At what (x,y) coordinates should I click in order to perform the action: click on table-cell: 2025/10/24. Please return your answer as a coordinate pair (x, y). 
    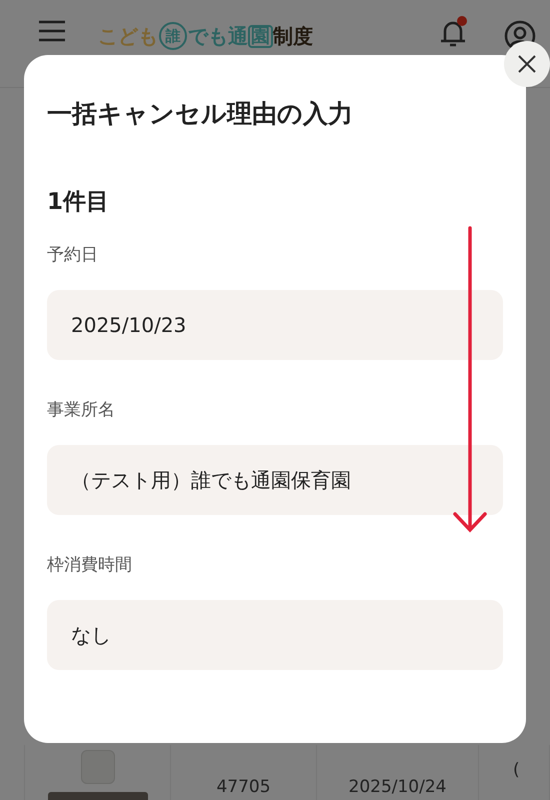
    Looking at the image, I should click on (397, 787).